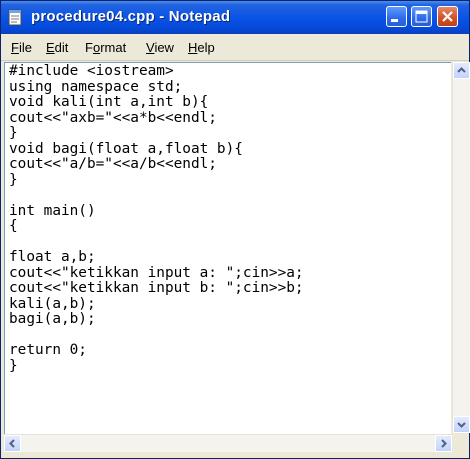 This screenshot has width=470, height=459. I want to click on scroll-left-button, so click(12, 443).